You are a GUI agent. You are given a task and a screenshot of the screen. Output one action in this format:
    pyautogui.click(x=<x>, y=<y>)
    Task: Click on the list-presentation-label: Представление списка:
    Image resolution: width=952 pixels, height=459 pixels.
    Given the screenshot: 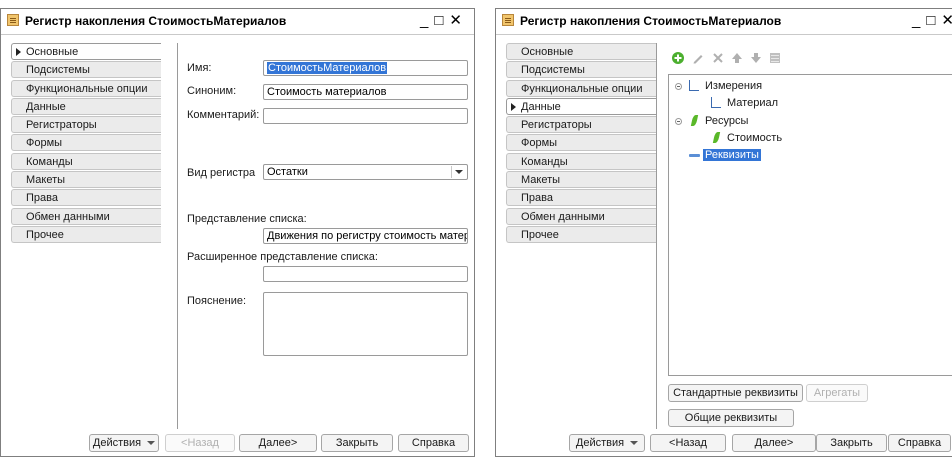 What is the action you would take?
    pyautogui.click(x=247, y=219)
    